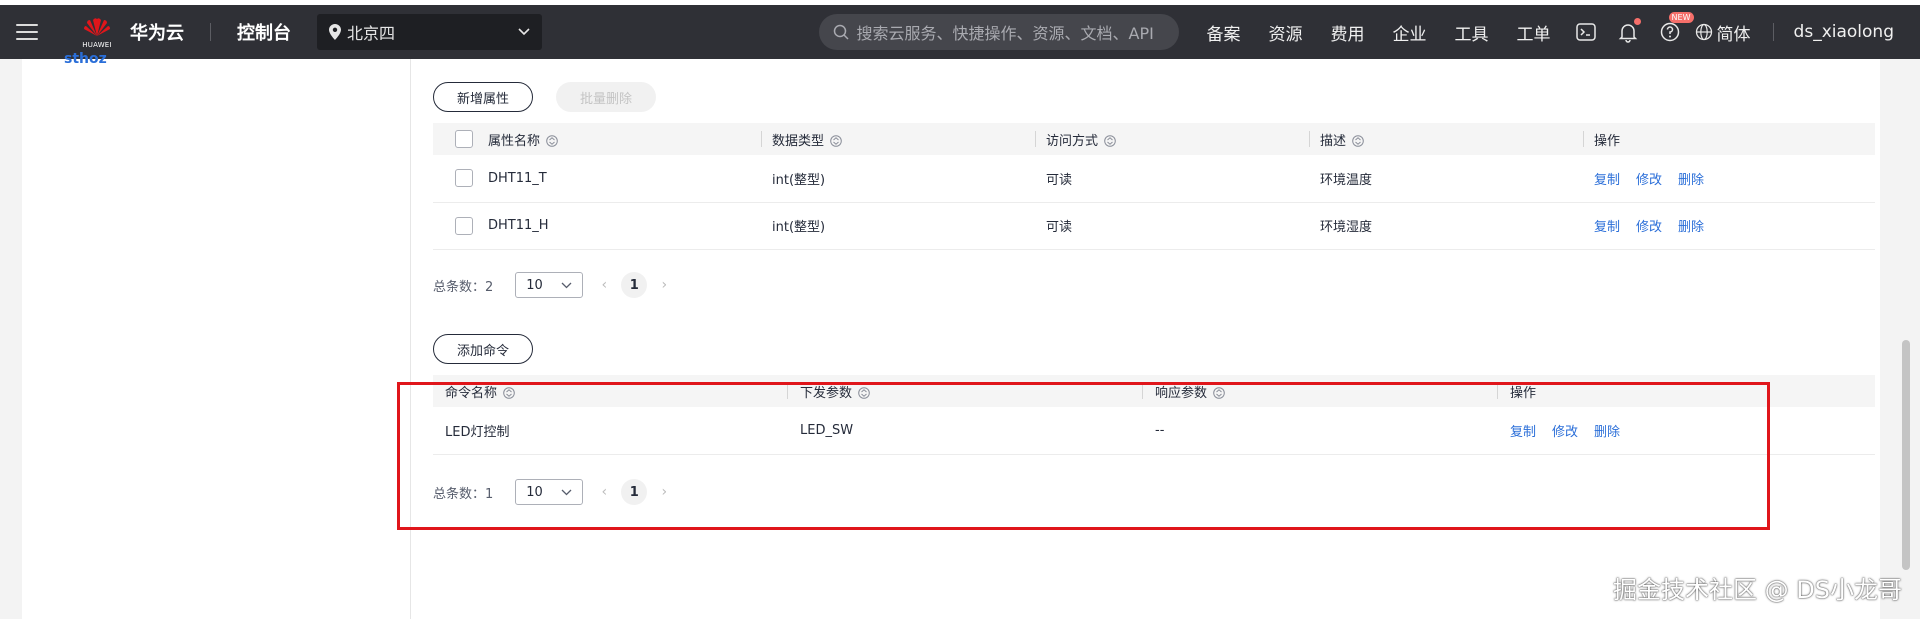 The image size is (1920, 619). I want to click on username-menu: ds_xiaolong, so click(1844, 32).